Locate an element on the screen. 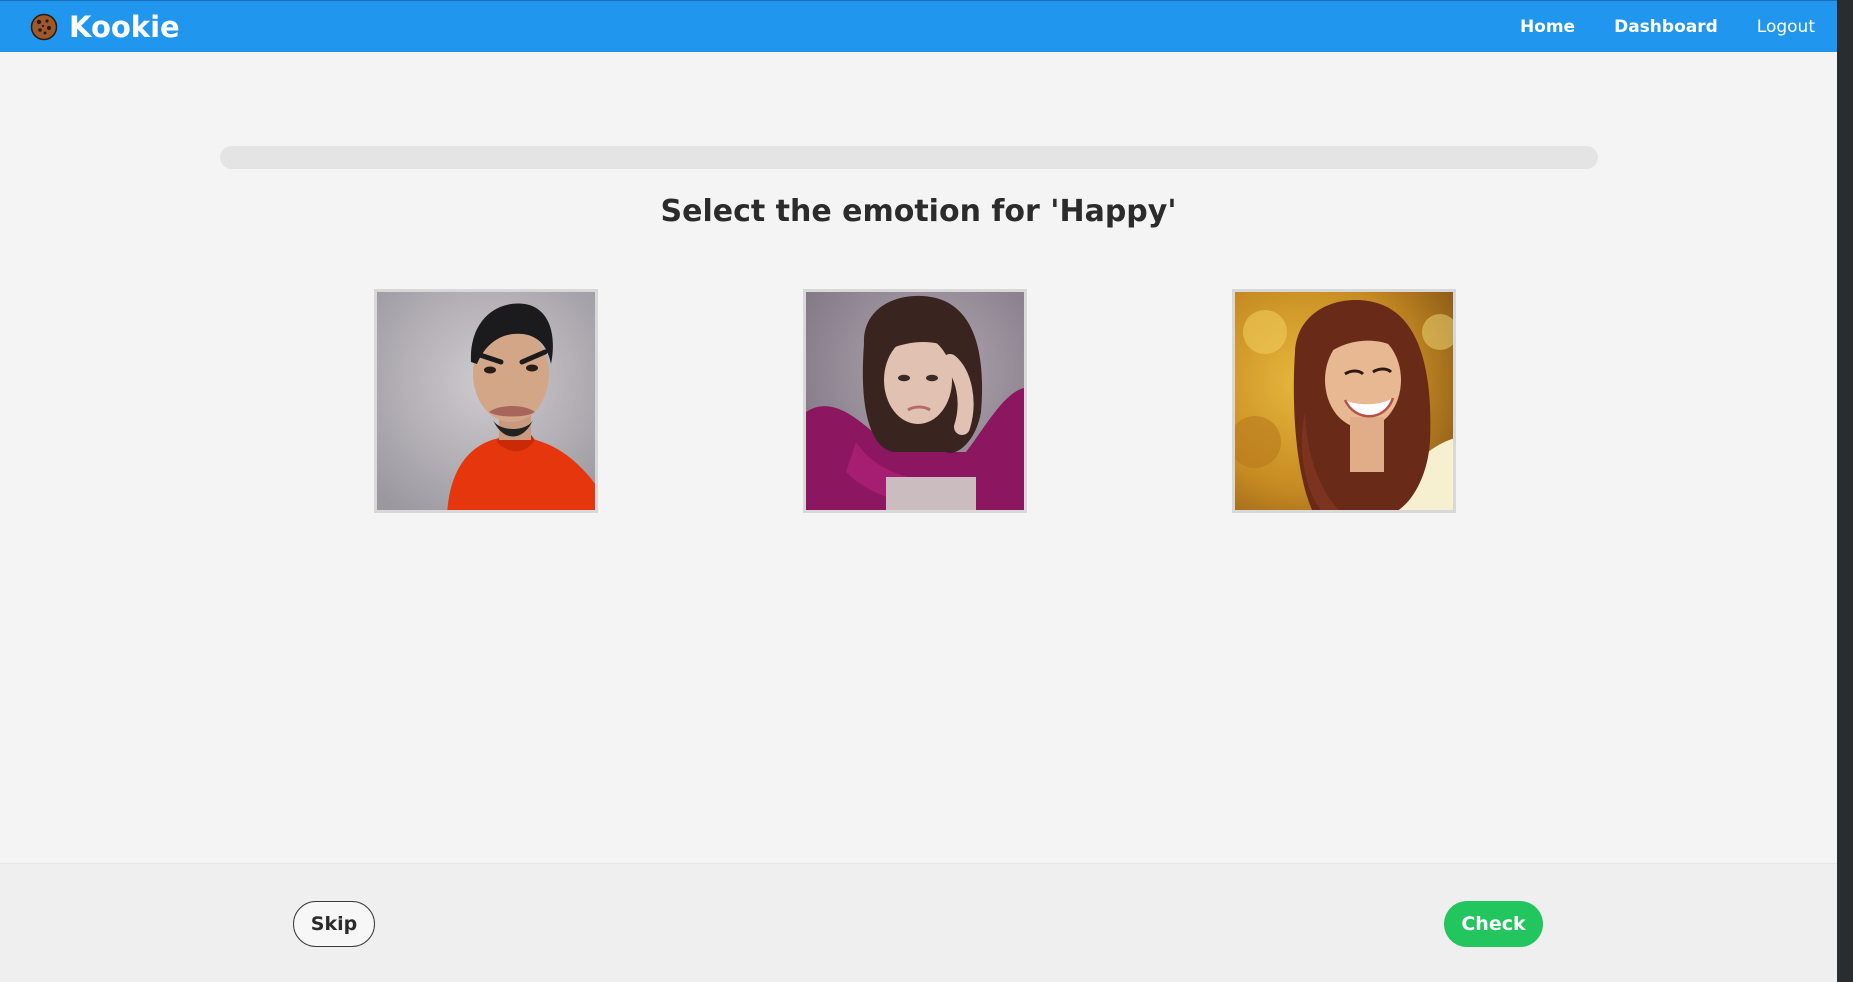 The height and width of the screenshot is (982, 1853). angry-man-photo is located at coordinates (486, 401).